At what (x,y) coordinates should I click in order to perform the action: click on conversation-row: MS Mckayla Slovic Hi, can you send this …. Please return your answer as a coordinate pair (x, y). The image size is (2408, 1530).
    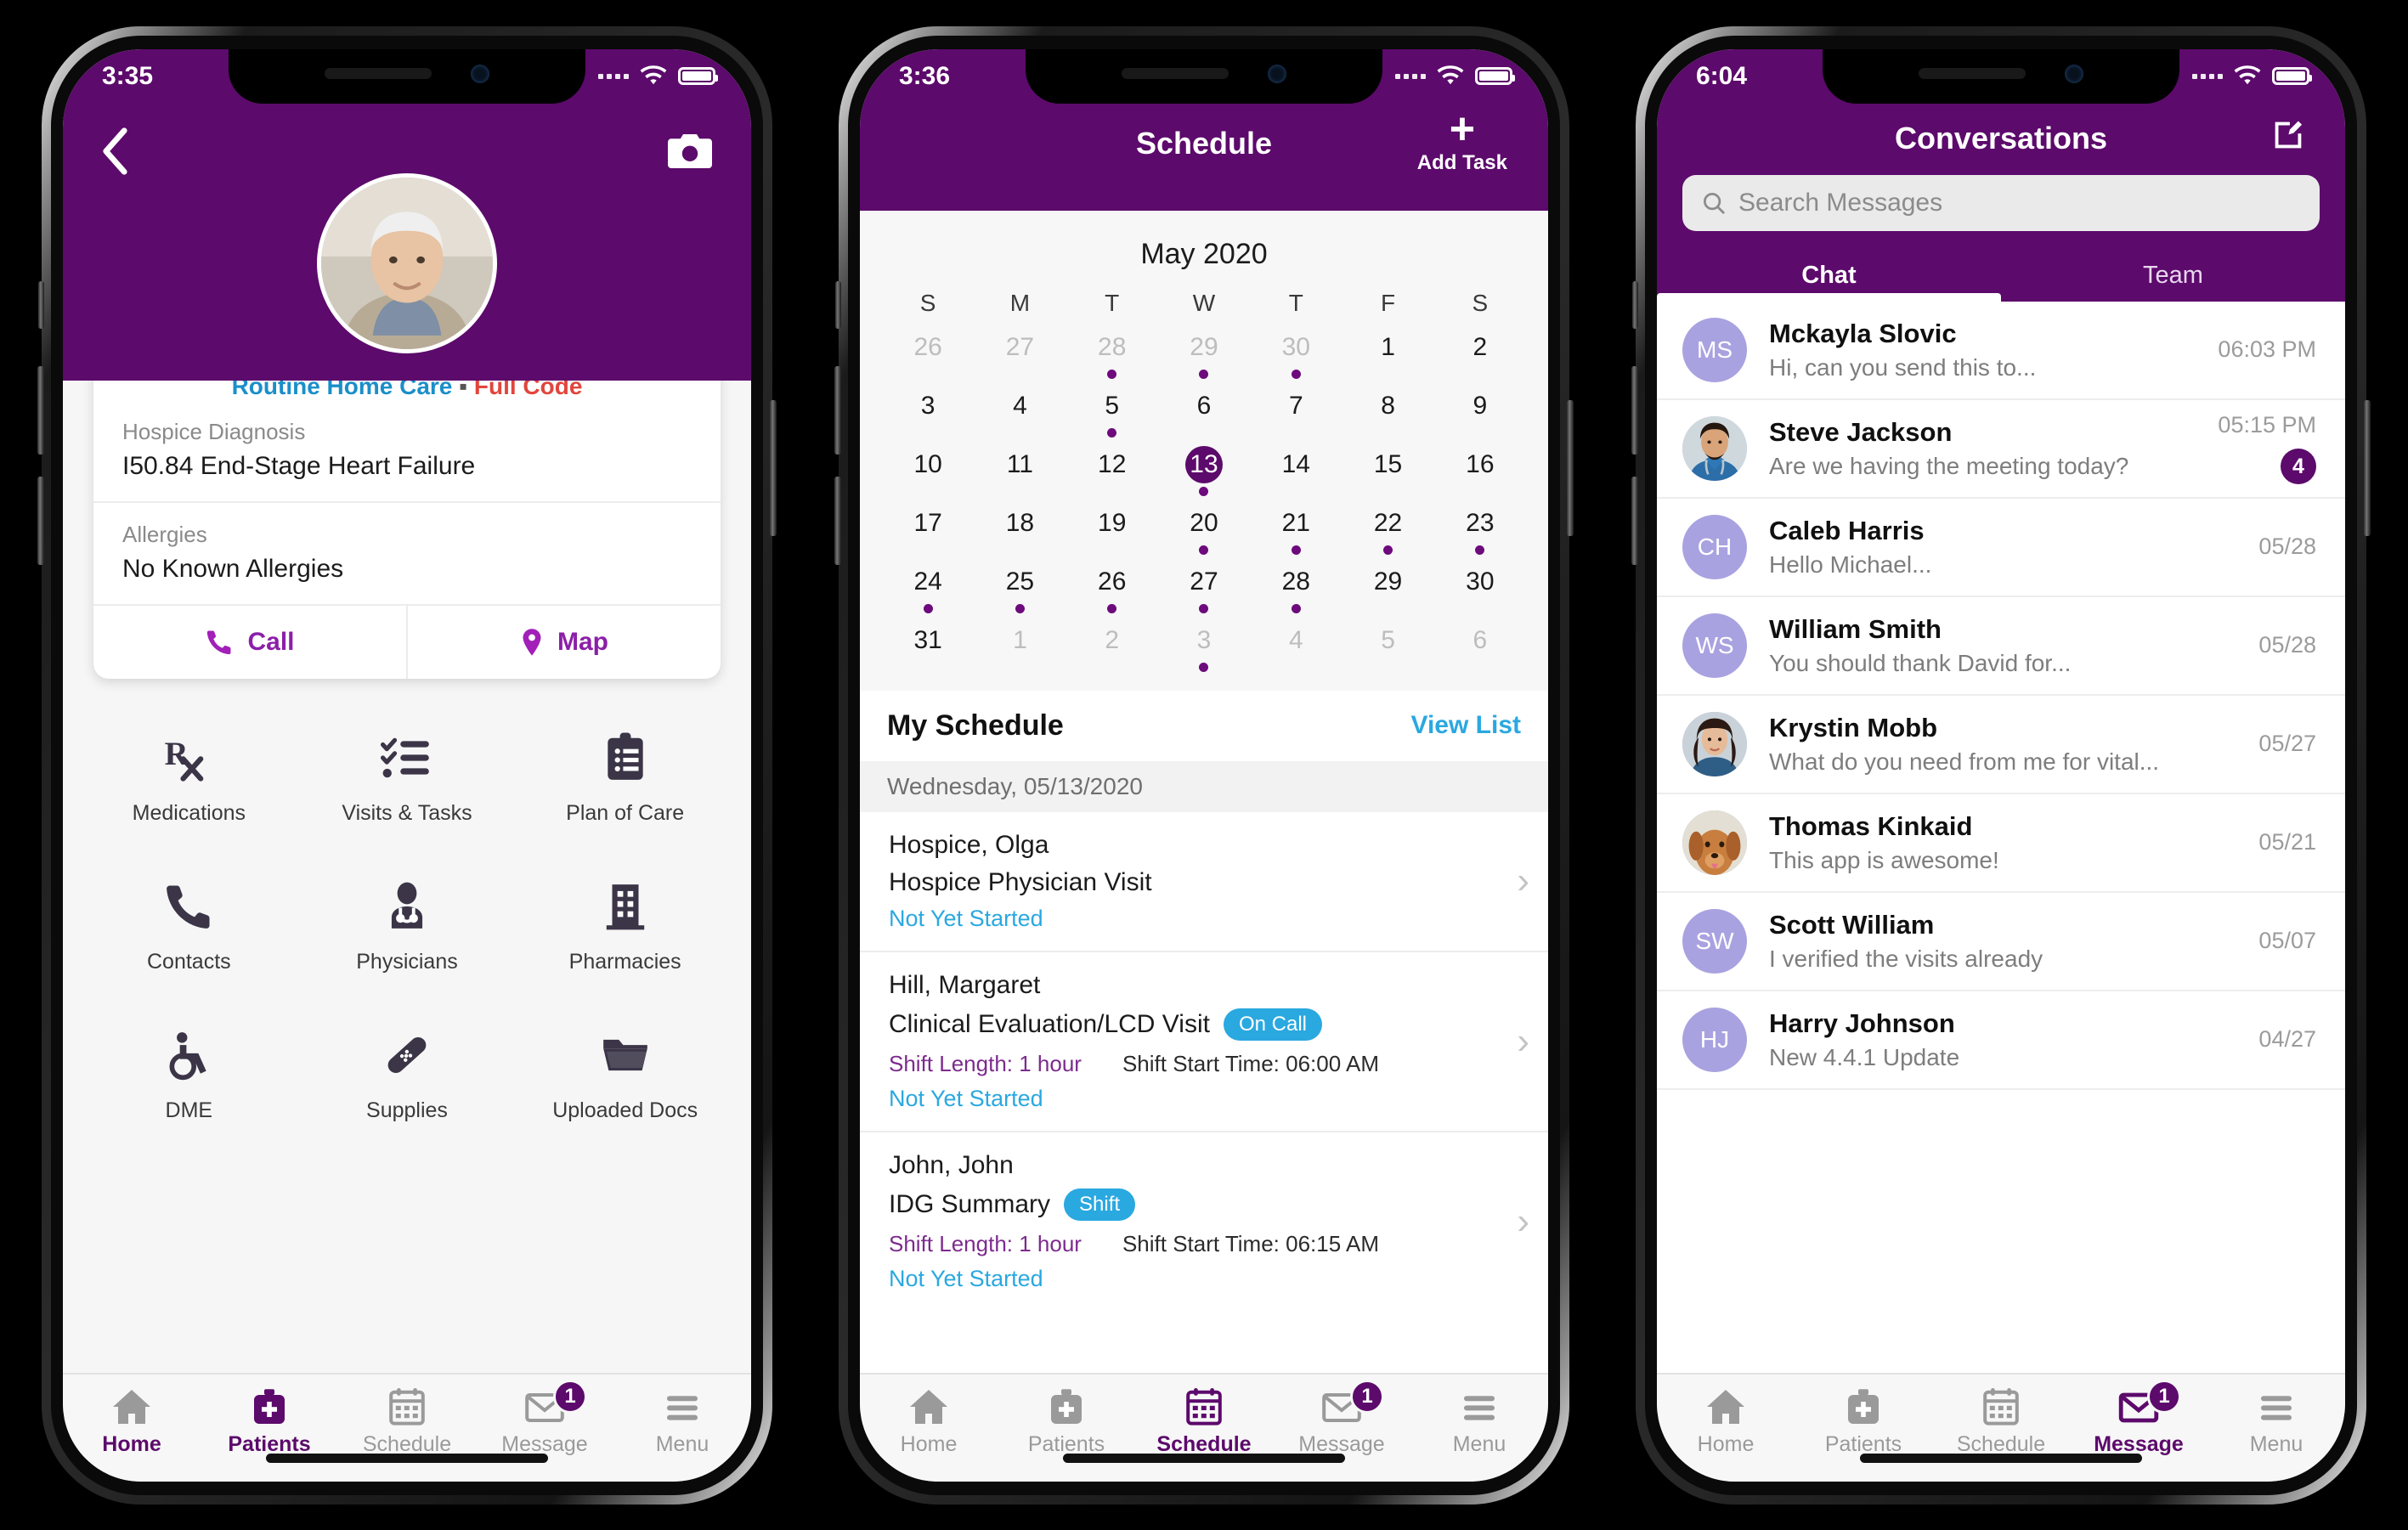
    Looking at the image, I should click on (2001, 351).